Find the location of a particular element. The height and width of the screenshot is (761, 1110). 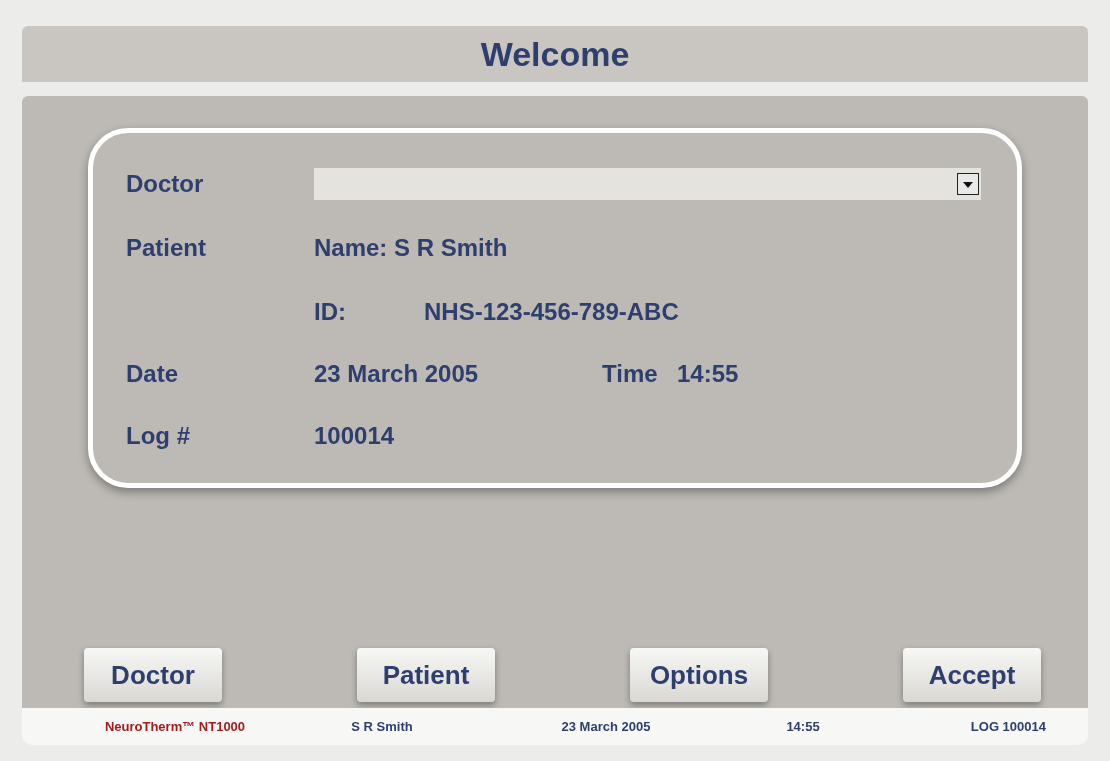

status-text: LOG 100014 is located at coordinates (1008, 726).